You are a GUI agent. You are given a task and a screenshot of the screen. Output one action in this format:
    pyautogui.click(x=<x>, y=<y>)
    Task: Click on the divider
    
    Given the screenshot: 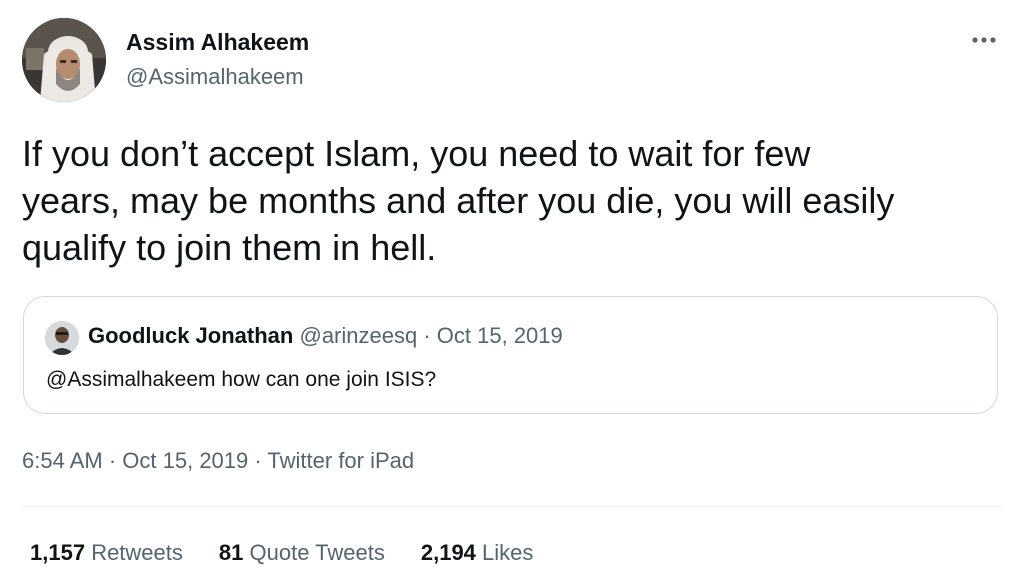 What is the action you would take?
    pyautogui.click(x=512, y=506)
    